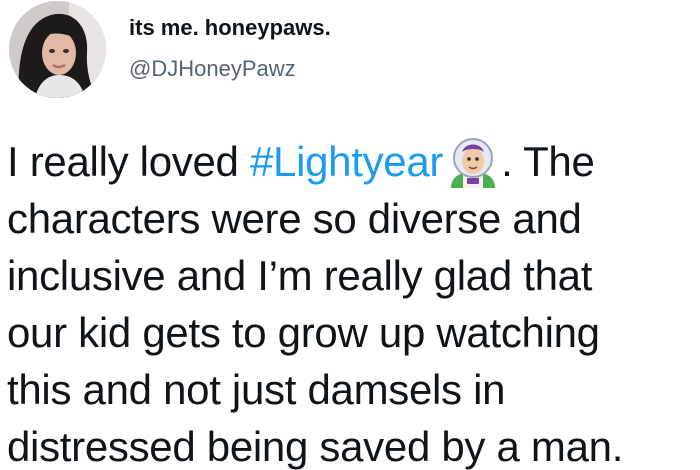  Describe the element at coordinates (294, 218) in the screenshot. I see `tweet-line-2: characters were so diverse and` at that location.